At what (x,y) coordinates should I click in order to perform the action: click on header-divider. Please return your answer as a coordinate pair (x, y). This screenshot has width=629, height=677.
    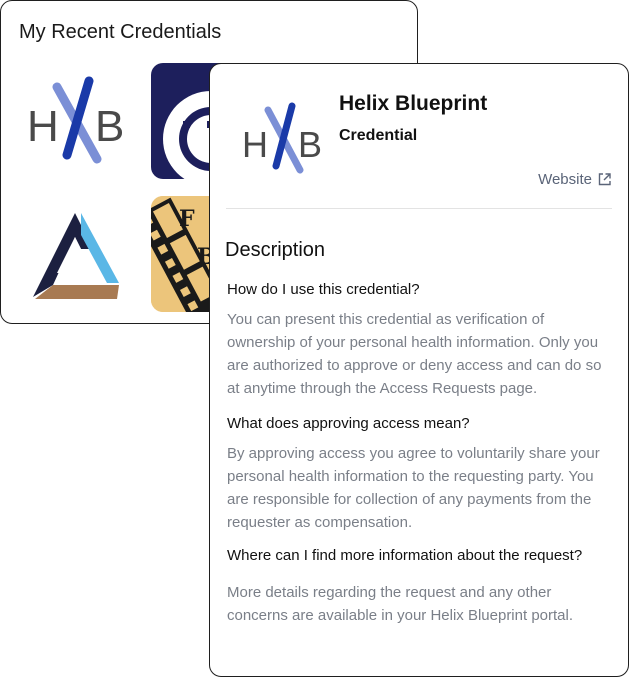
    Looking at the image, I should click on (419, 208).